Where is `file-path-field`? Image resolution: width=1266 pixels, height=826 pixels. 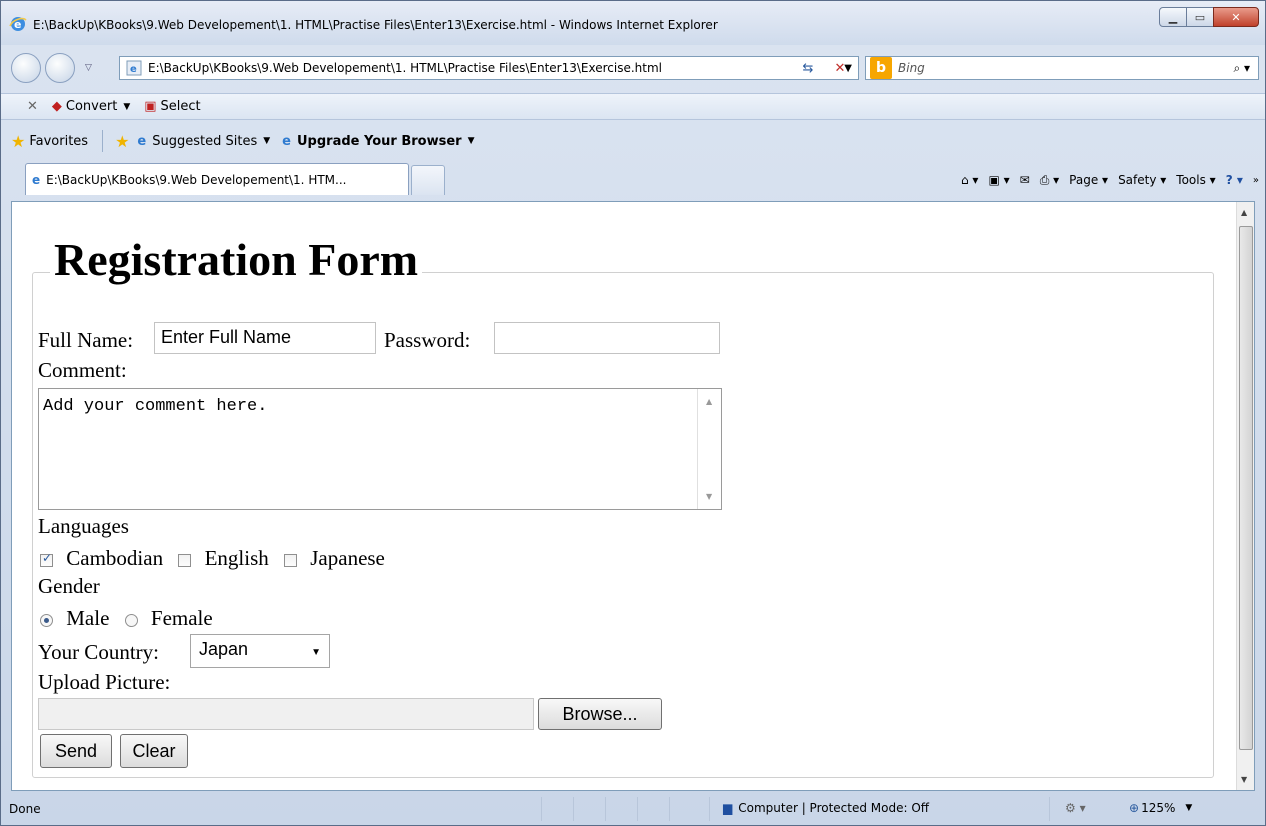
file-path-field is located at coordinates (286, 714).